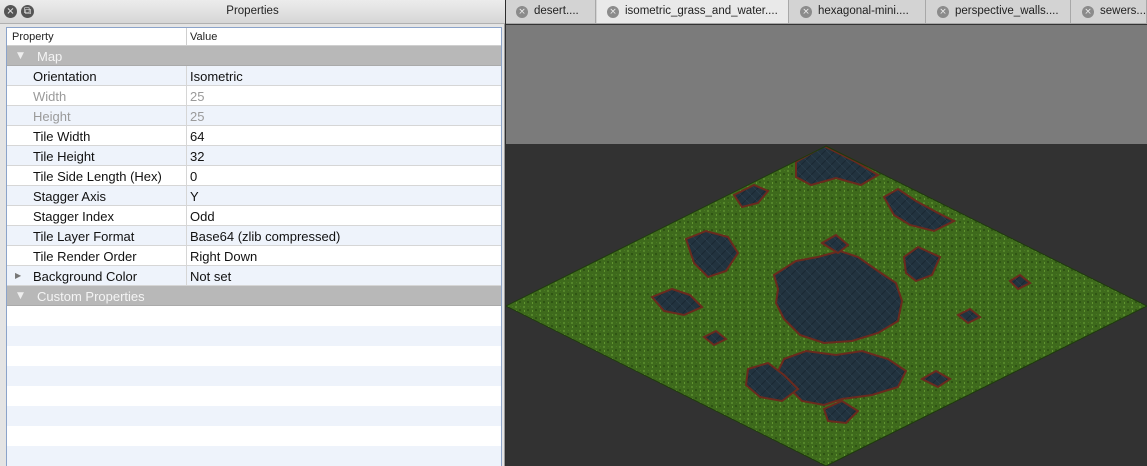  Describe the element at coordinates (50, 56) in the screenshot. I see `group-label-map: Map` at that location.